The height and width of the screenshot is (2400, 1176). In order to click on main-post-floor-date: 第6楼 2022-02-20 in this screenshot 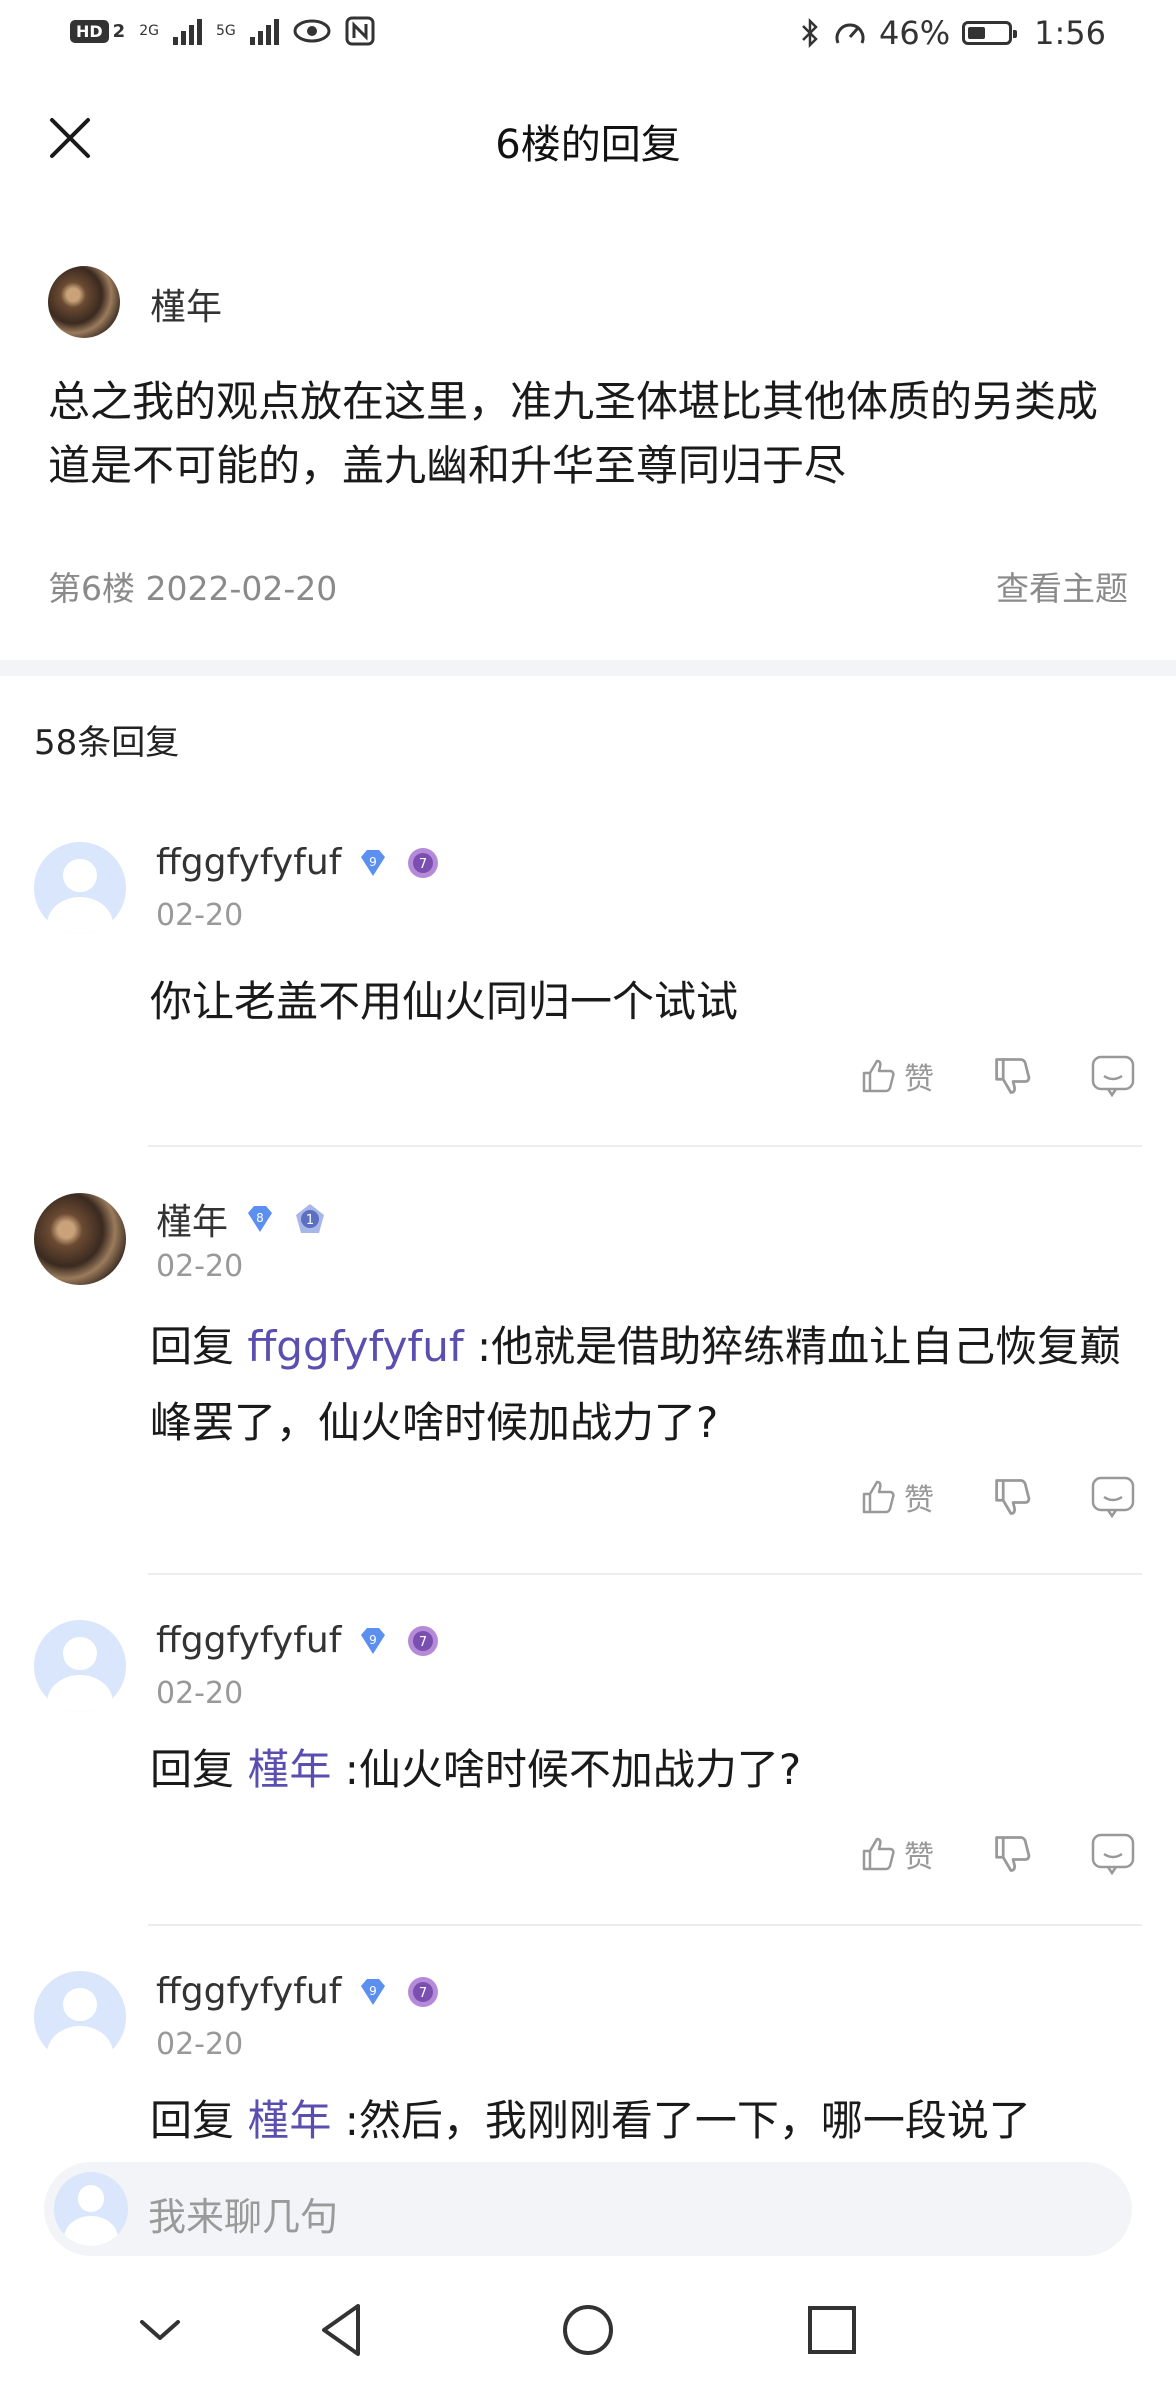, I will do `click(193, 588)`.